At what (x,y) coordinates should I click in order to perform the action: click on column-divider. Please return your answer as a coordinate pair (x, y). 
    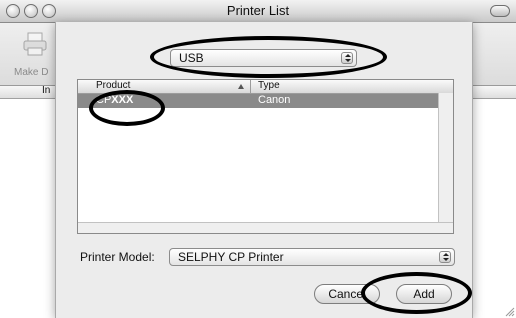
    Looking at the image, I should click on (250, 86).